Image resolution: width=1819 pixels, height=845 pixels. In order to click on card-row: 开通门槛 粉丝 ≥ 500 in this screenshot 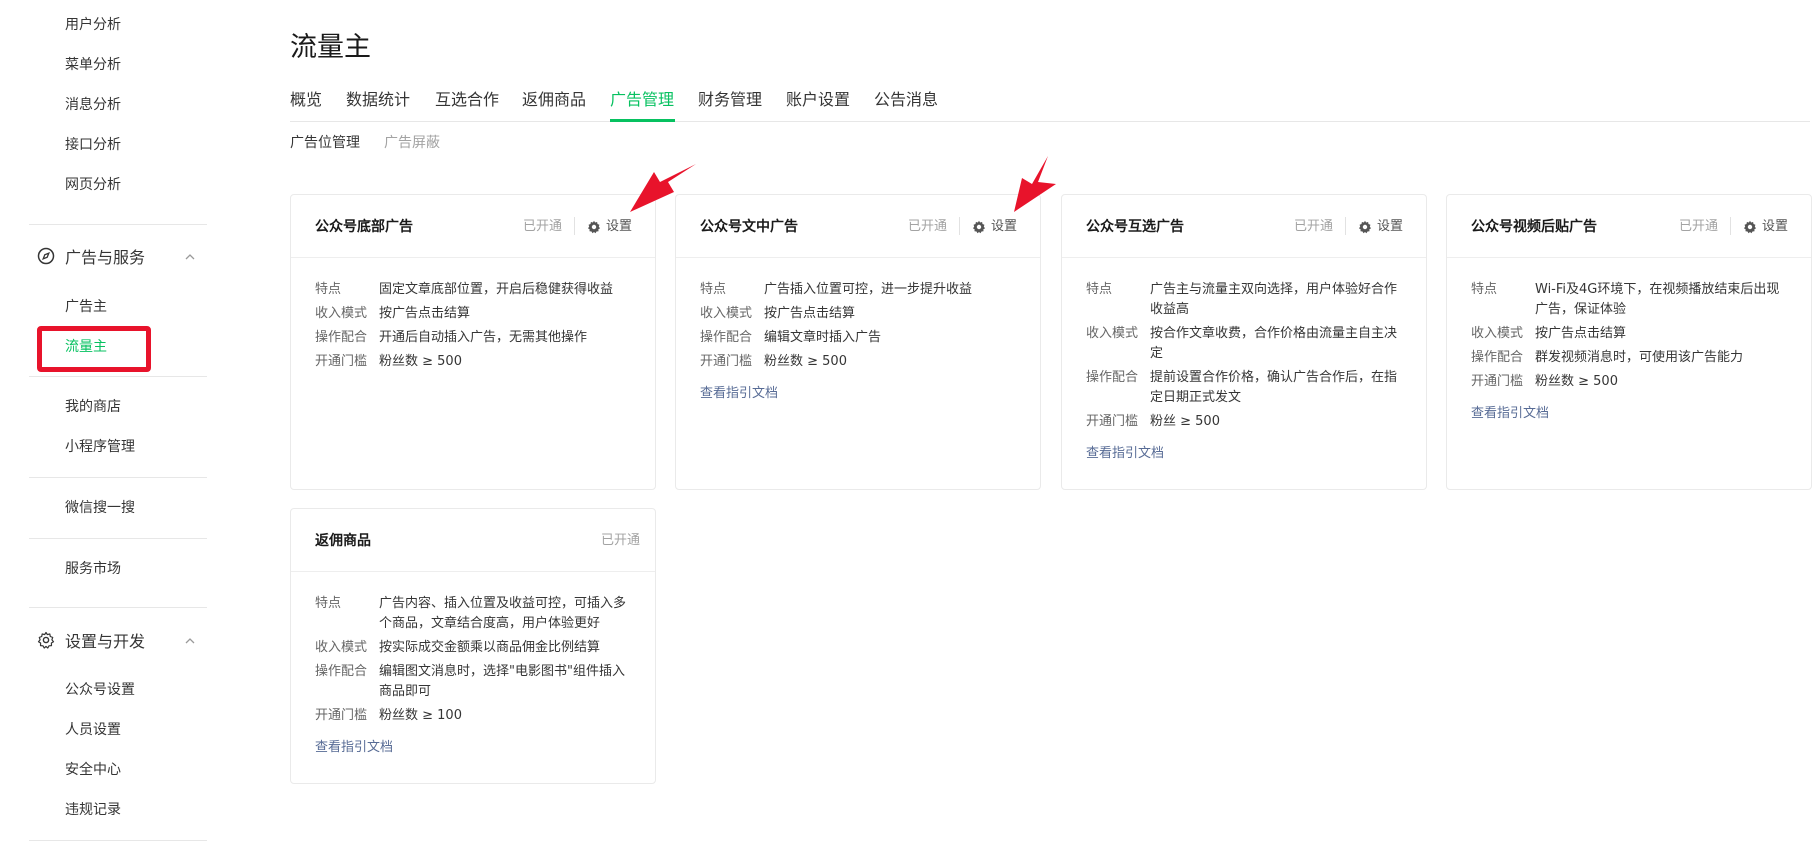, I will do `click(1244, 422)`.